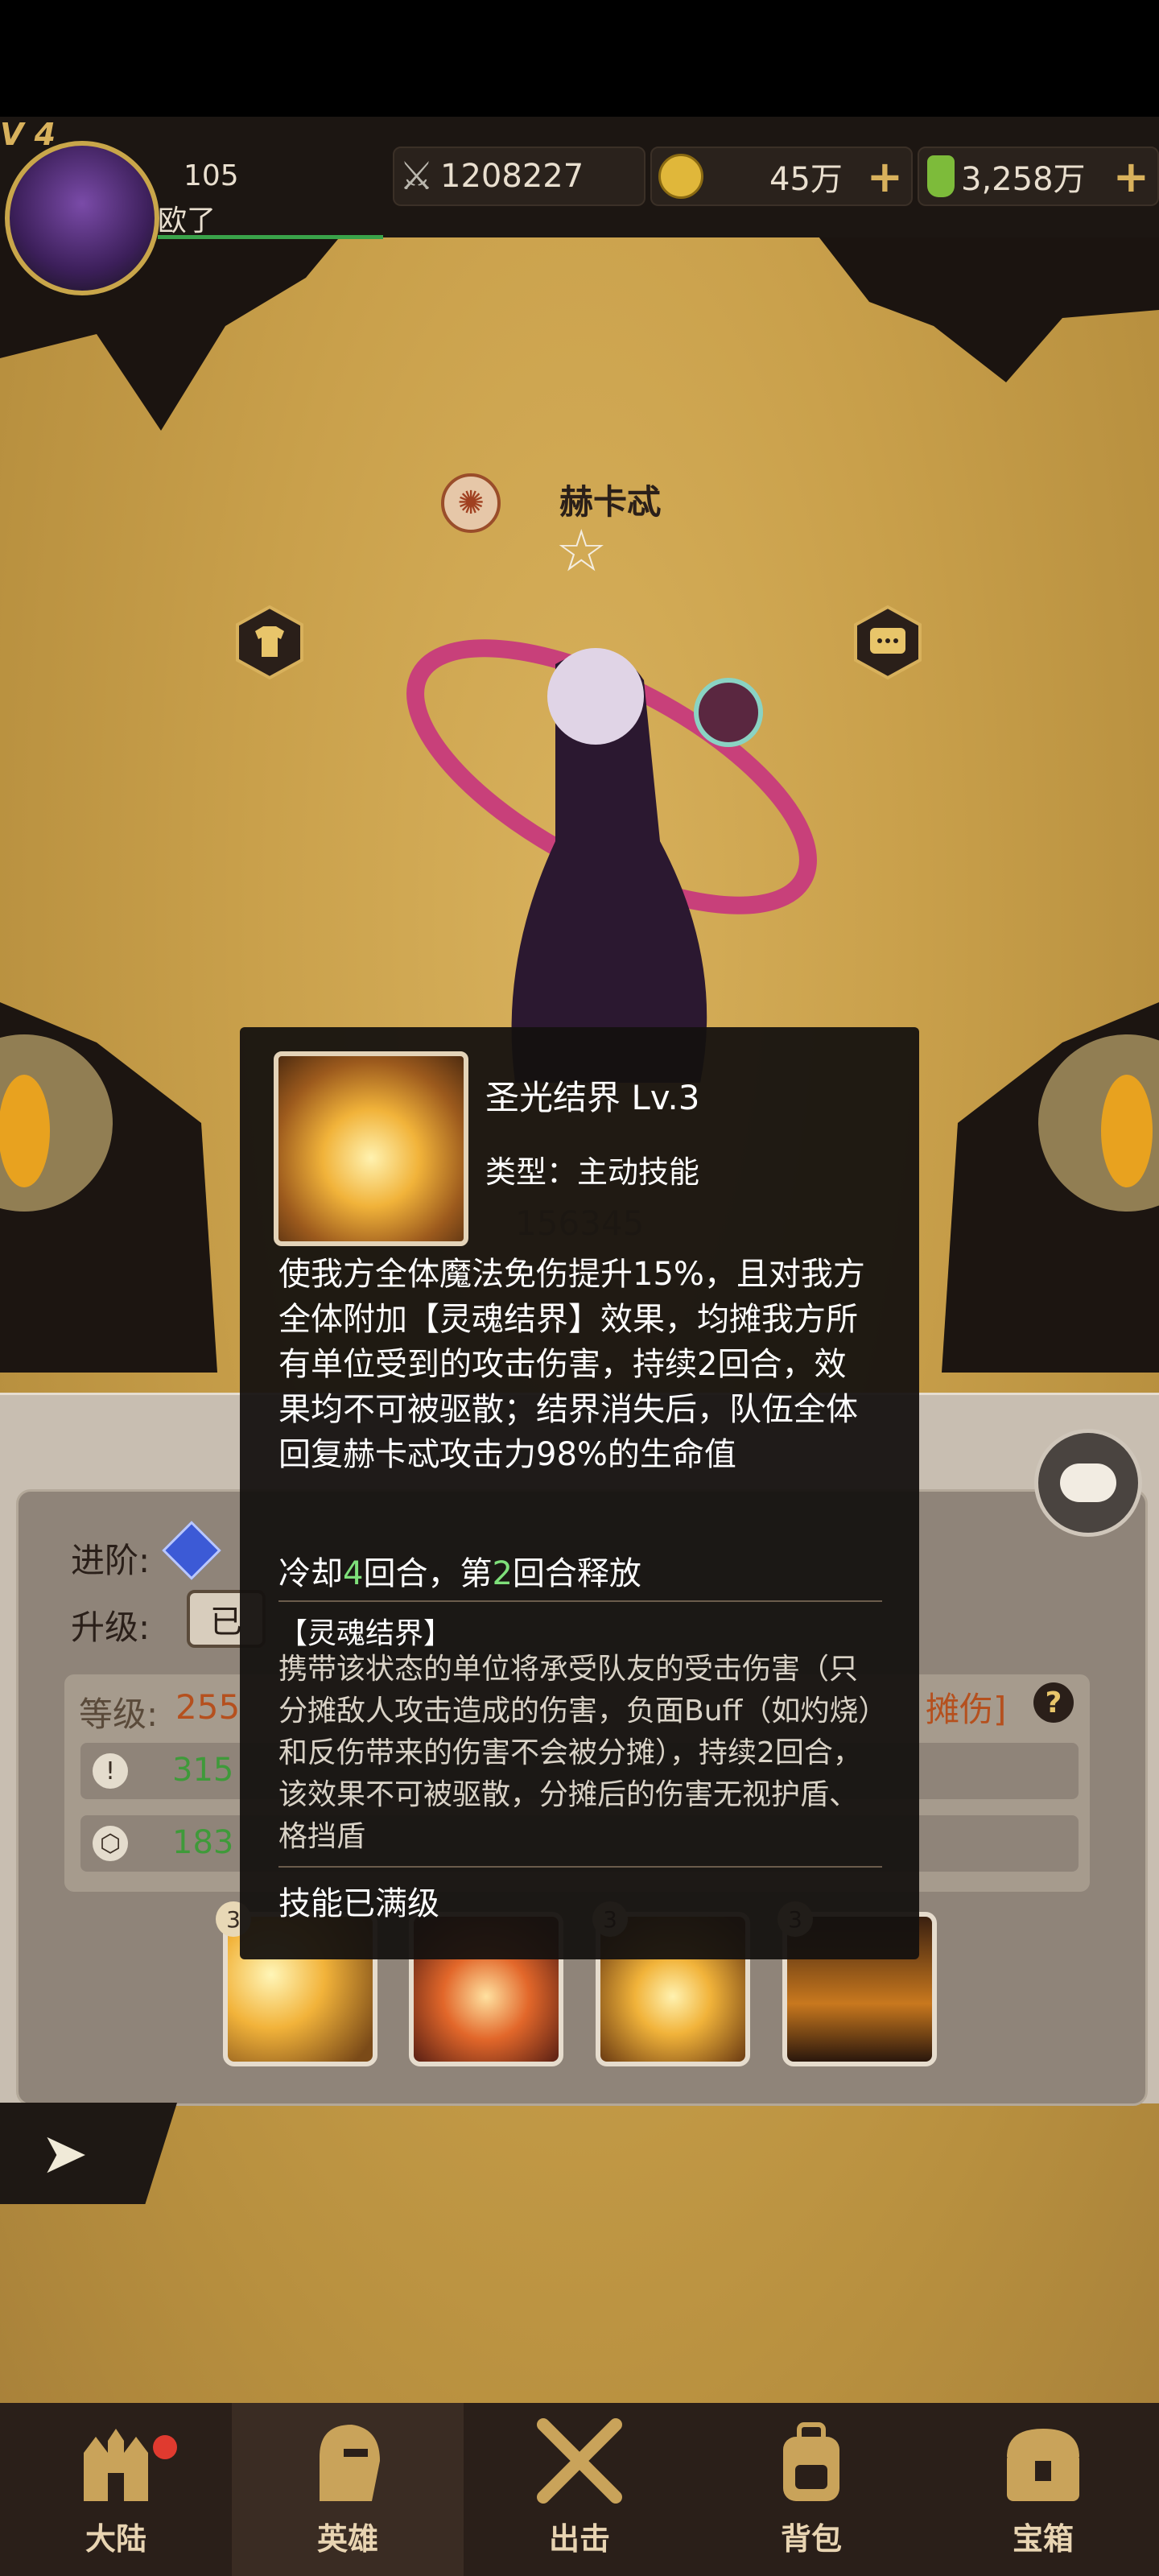 The image size is (1159, 2576). I want to click on skill-cooldown: 冷却4回合，第2回合释放, so click(460, 1570).